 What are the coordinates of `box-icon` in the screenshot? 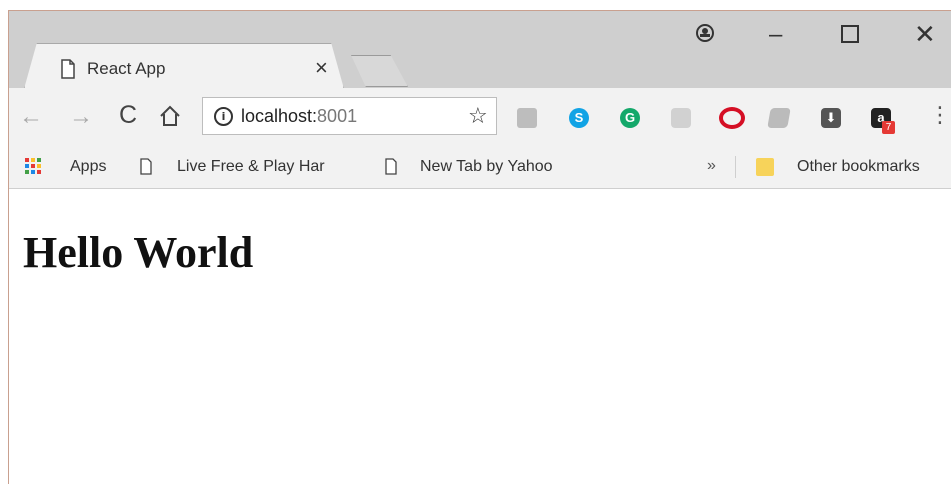 It's located at (779, 118).